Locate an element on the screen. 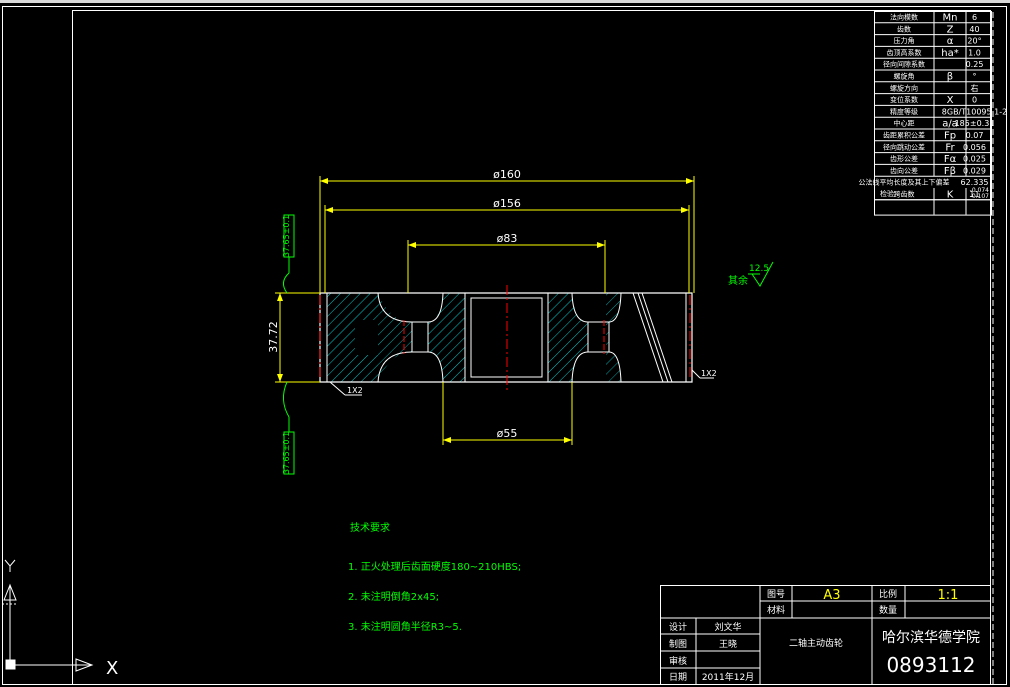 The width and height of the screenshot is (1010, 687). param-label: 齿数 is located at coordinates (904, 28).